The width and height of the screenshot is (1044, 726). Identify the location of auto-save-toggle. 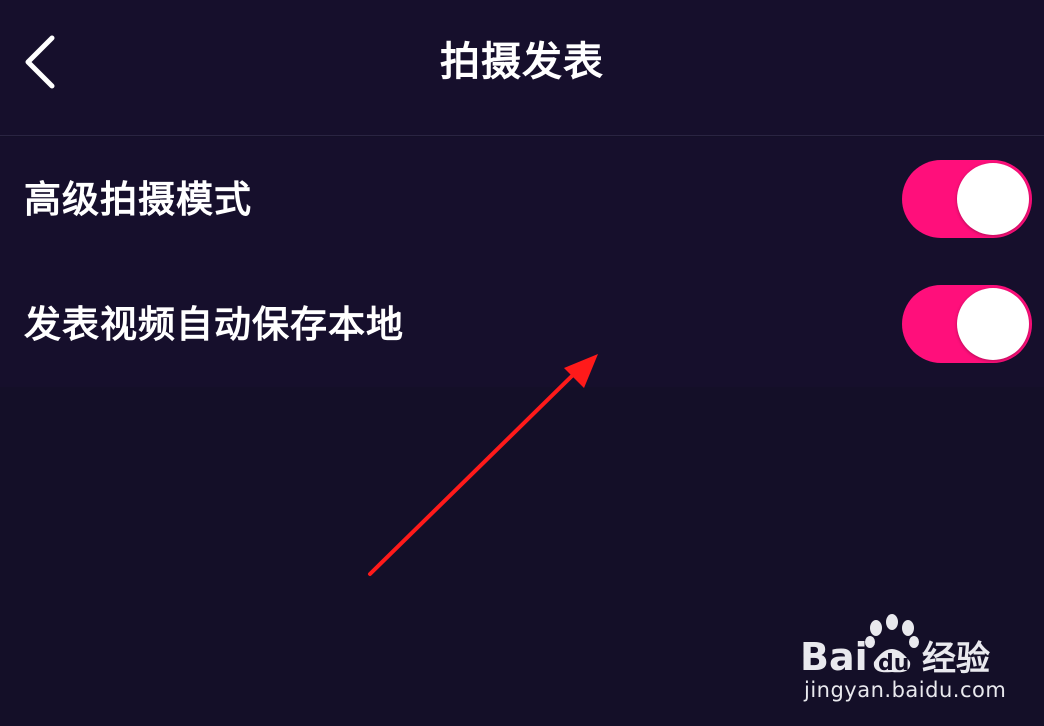
(967, 324).